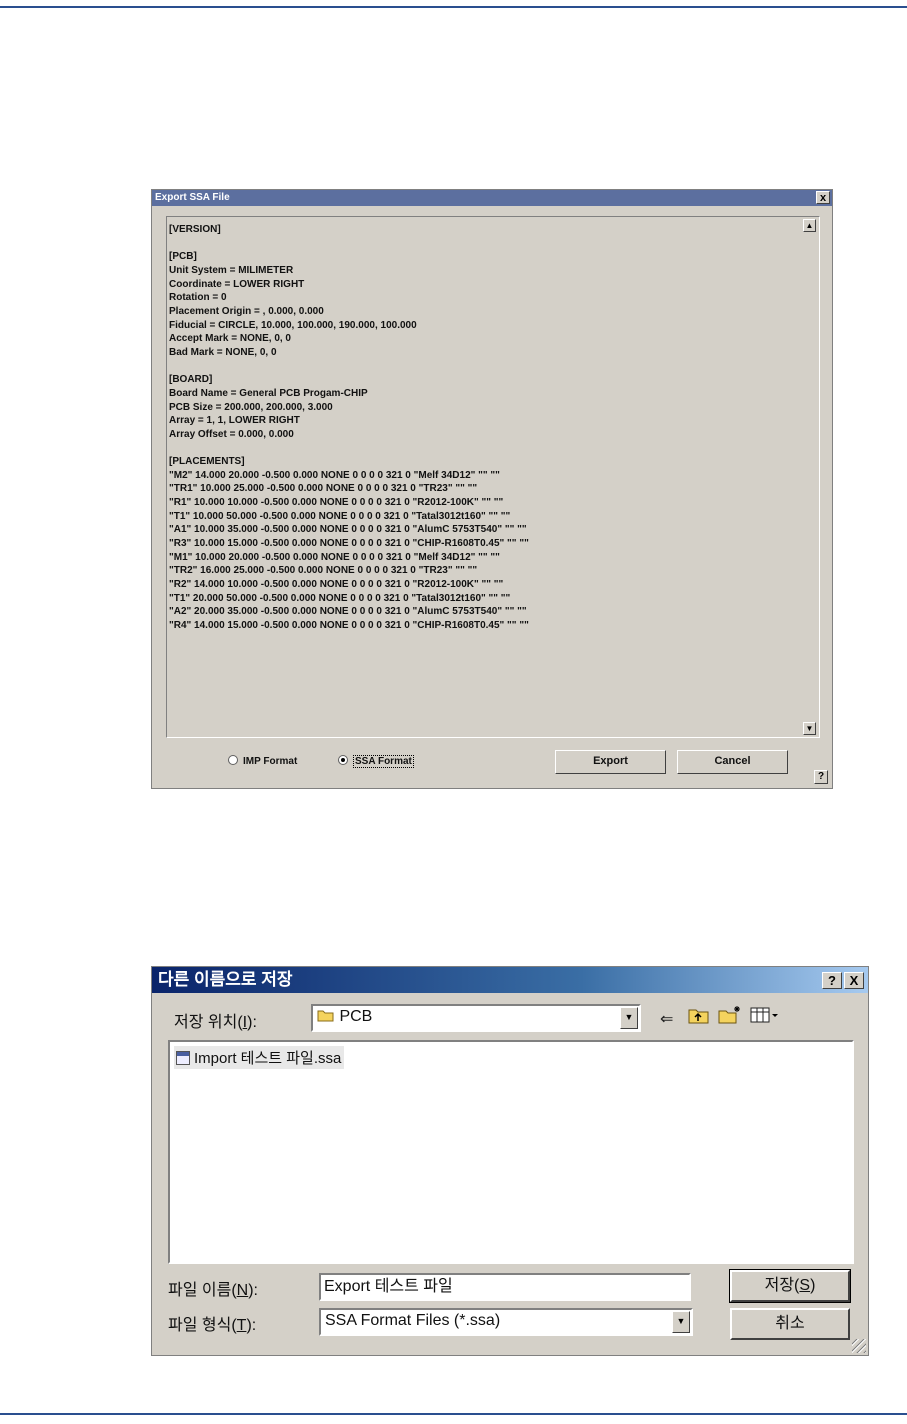  What do you see at coordinates (492, 198) in the screenshot?
I see `dialog-title-bar: Export SSA File x` at bounding box center [492, 198].